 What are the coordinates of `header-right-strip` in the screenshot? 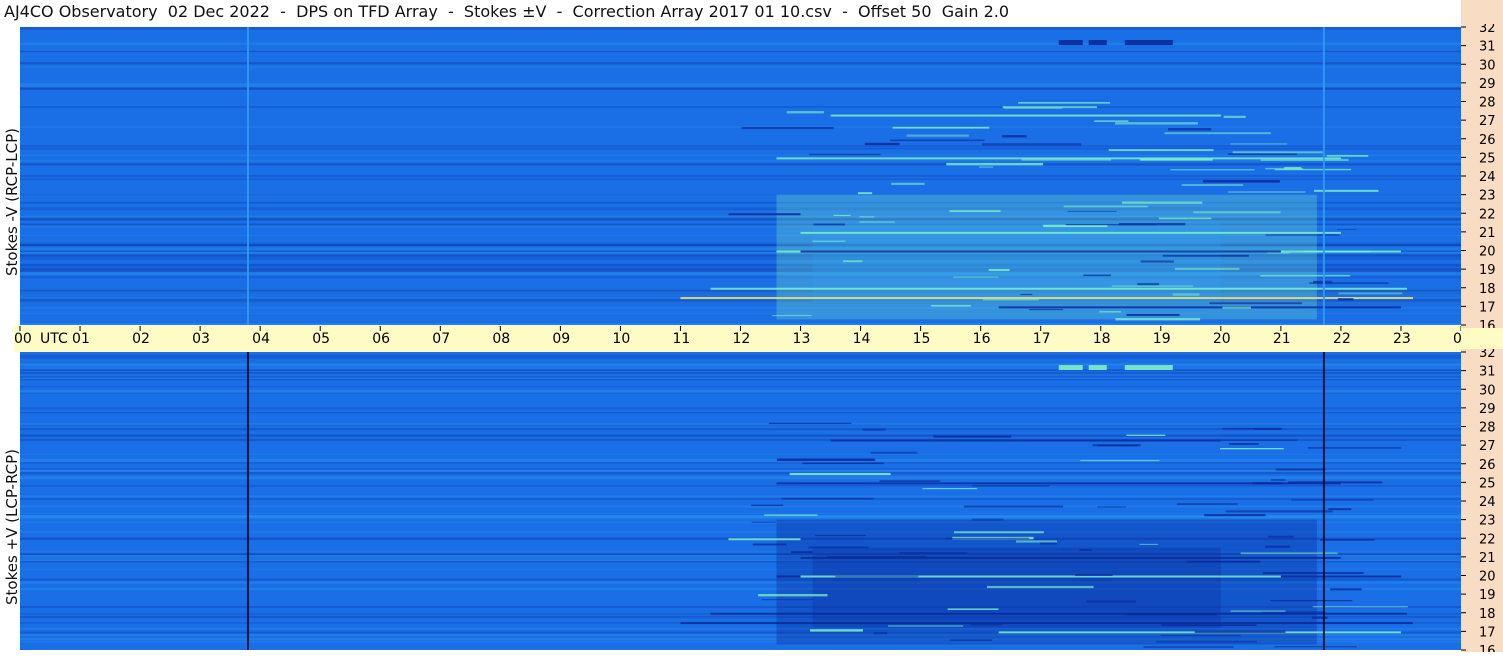 It's located at (1482, 12).